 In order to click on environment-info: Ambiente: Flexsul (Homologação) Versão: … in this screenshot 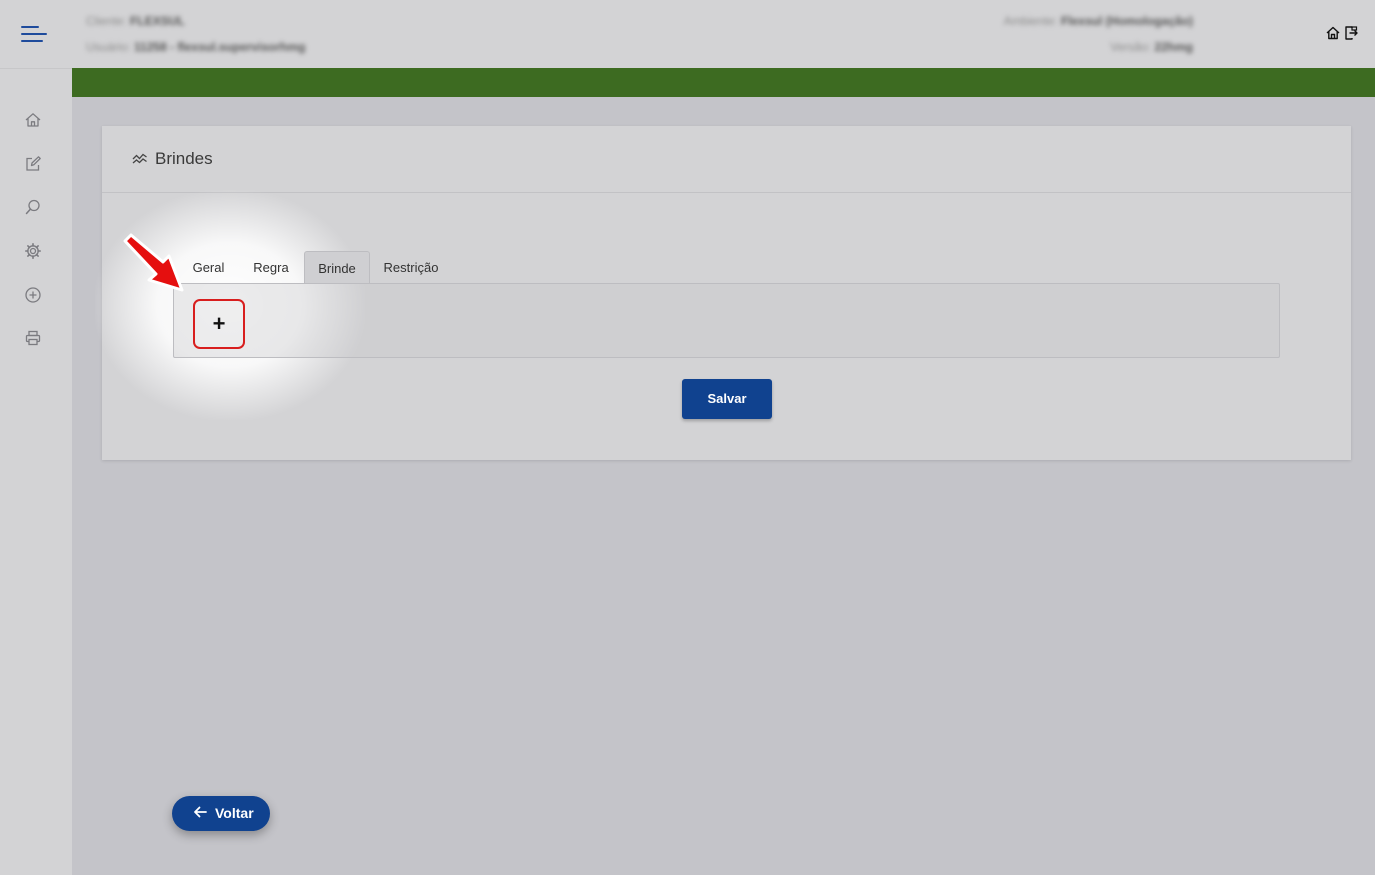, I will do `click(1098, 34)`.